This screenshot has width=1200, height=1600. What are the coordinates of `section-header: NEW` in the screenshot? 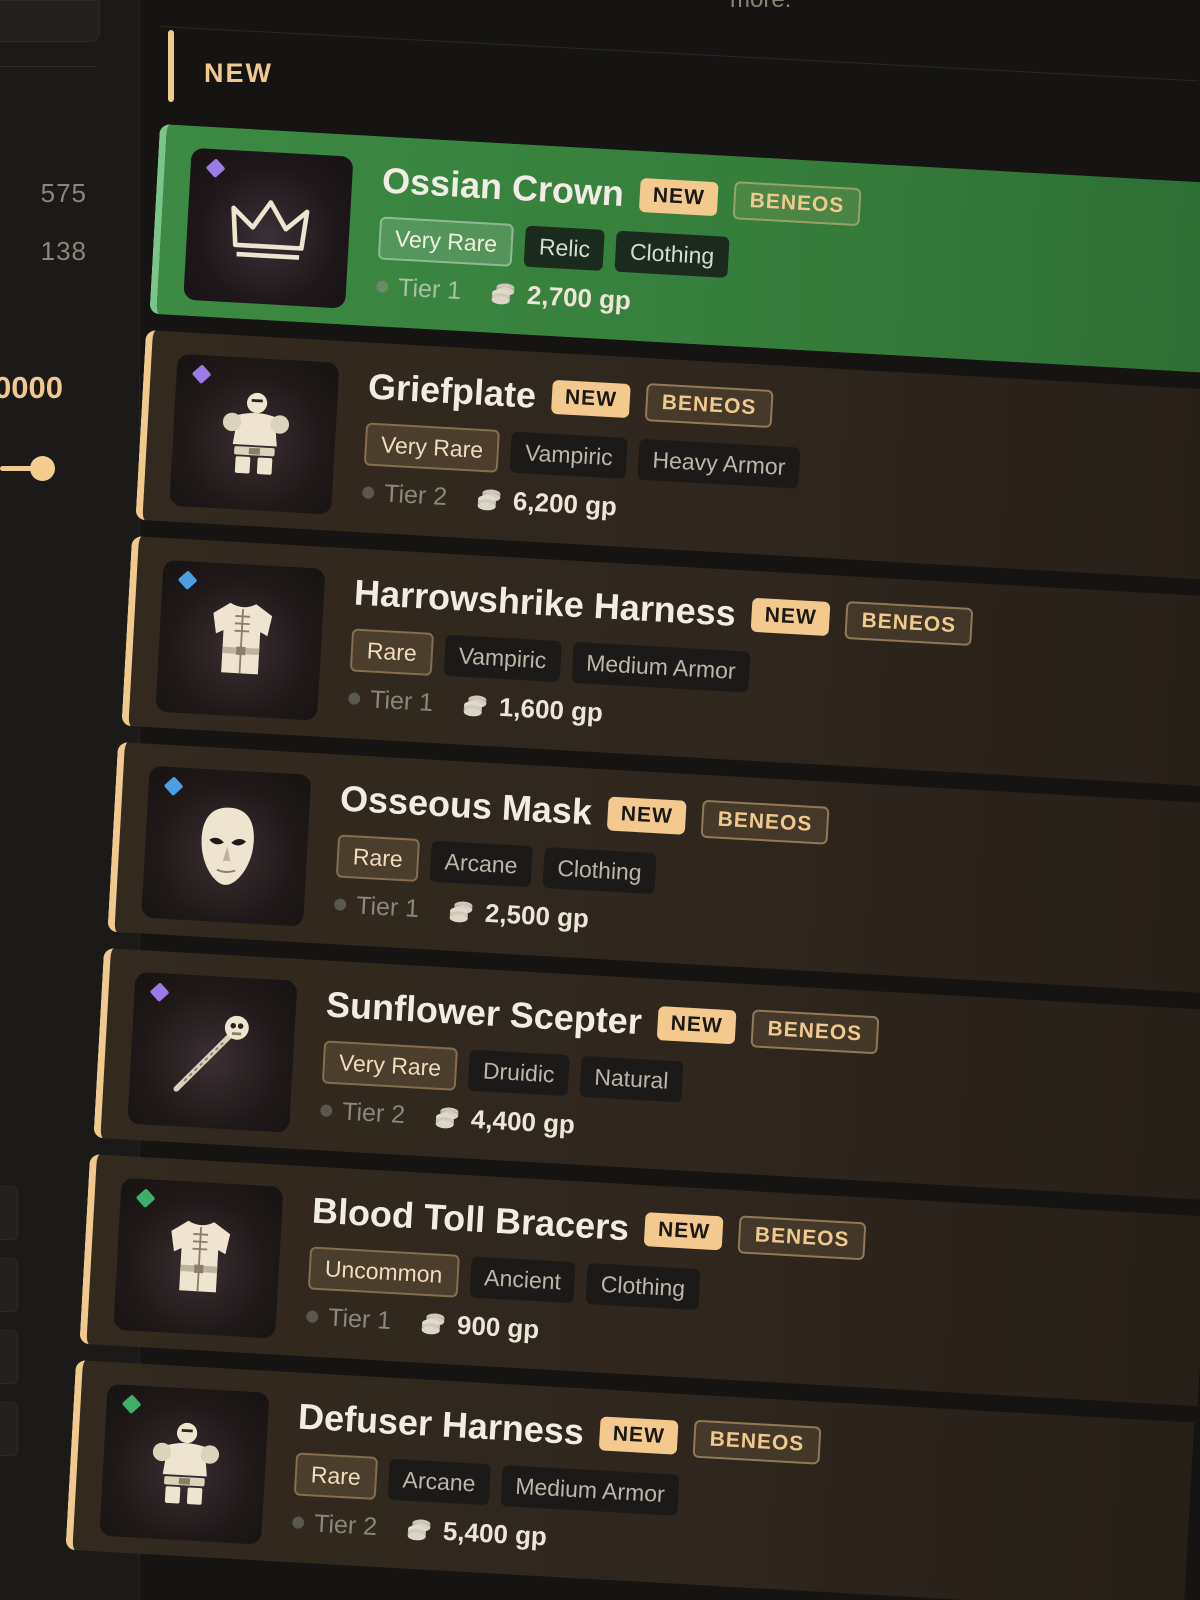 It's located at (368, 66).